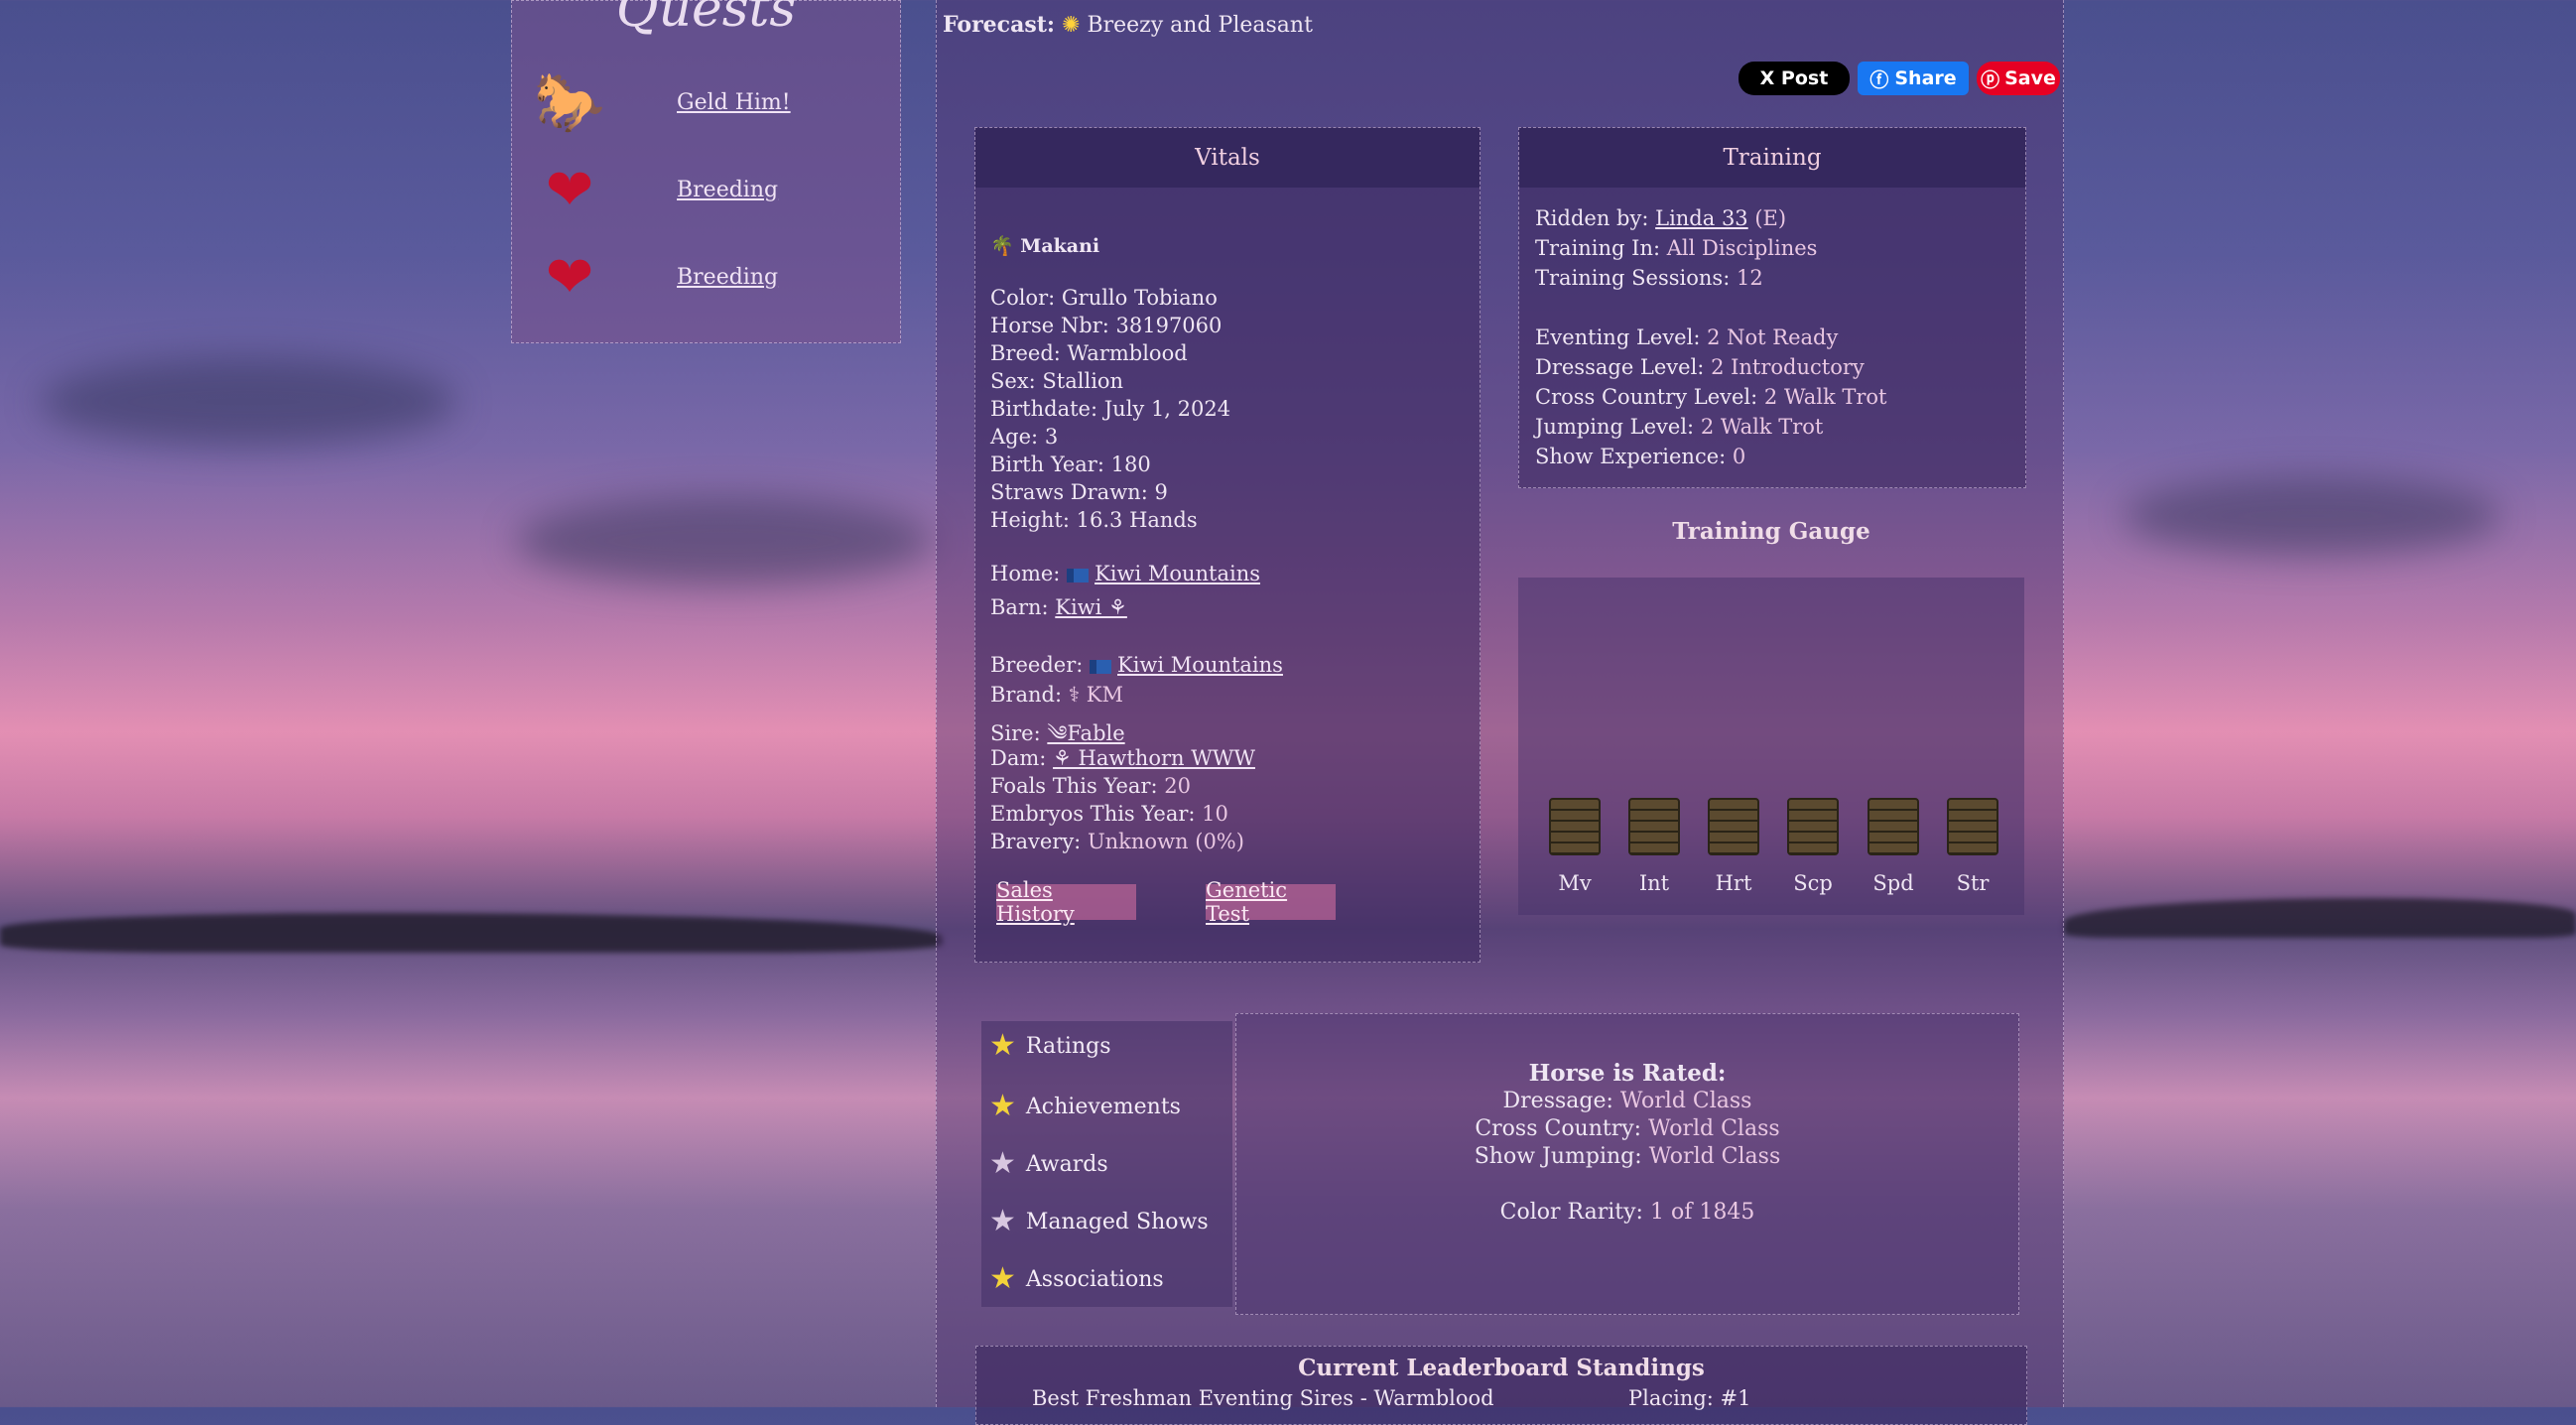  I want to click on embryos-row: Embryos This Year: 10, so click(1109, 814).